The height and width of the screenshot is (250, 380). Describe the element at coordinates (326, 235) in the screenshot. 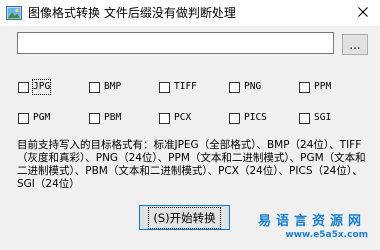

I see `watermark-url: www.e5a5x.com` at that location.